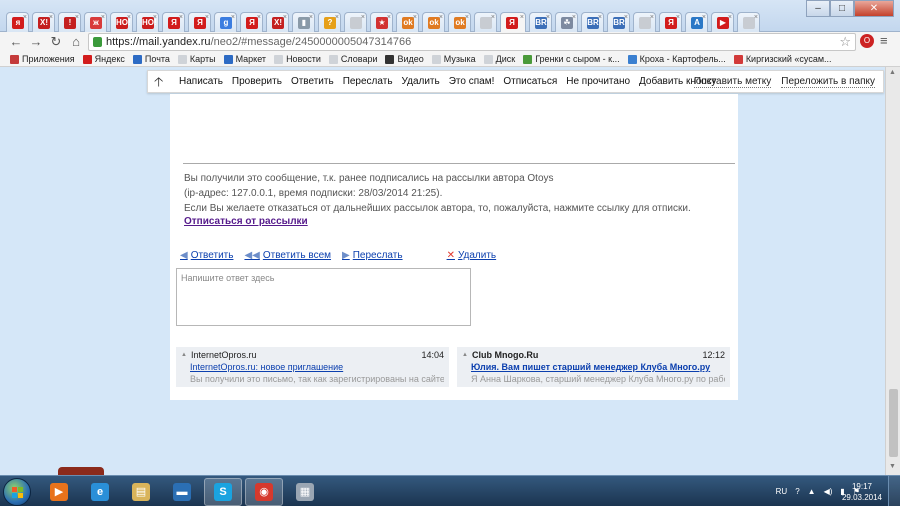  I want to click on toolbar-action-button: Проверить, so click(257, 81).